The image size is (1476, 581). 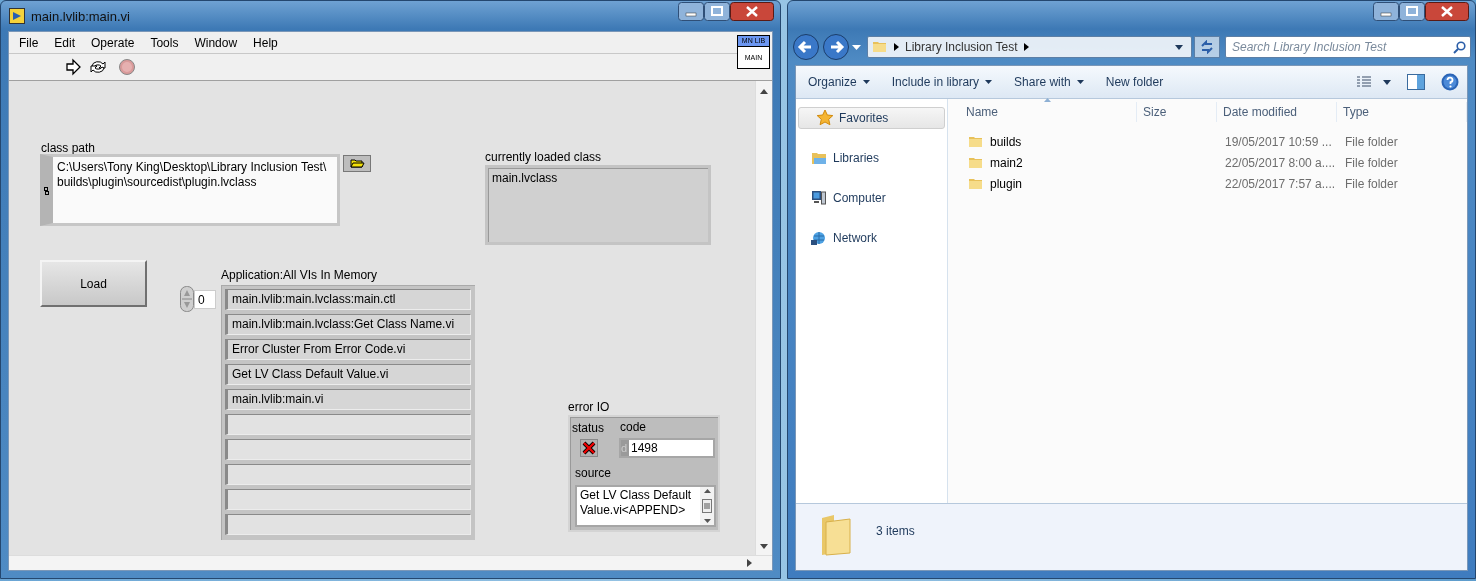 I want to click on refresh-arrows-icon, so click(x=1207, y=47).